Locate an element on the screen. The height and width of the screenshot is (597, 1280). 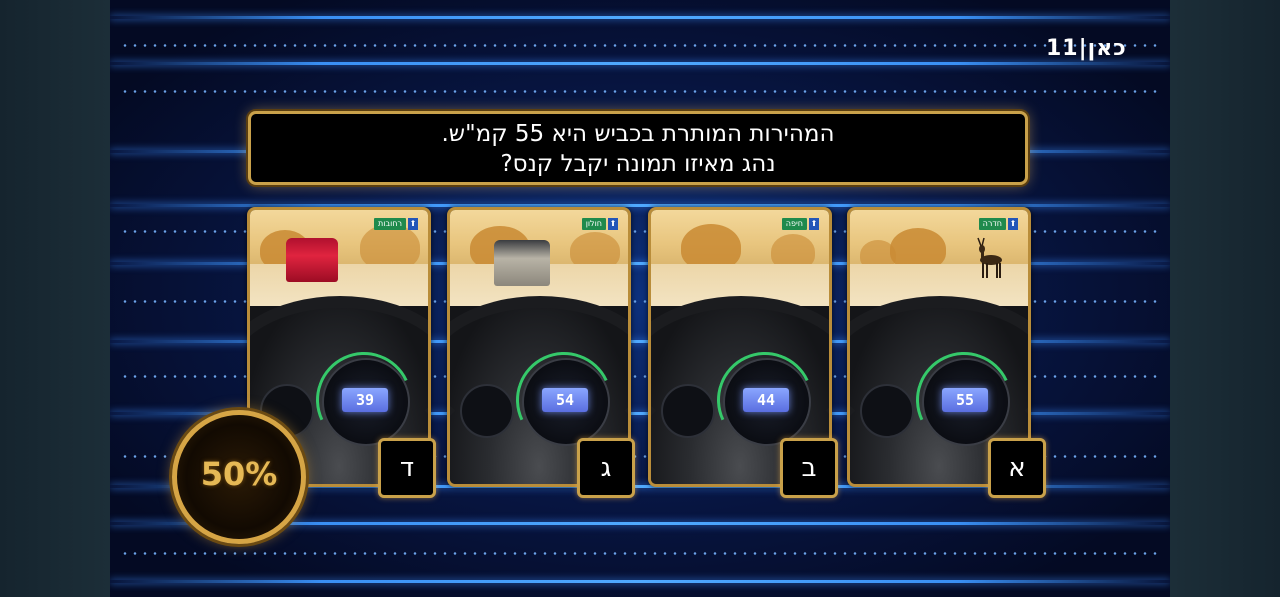
road-scene: חיפה ⬆ is located at coordinates (740, 259).